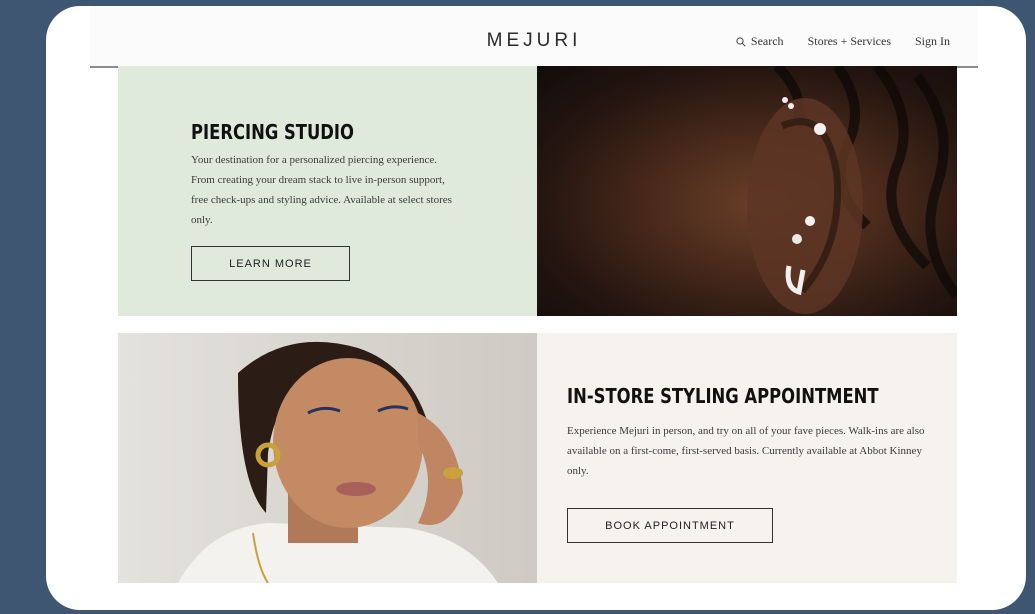 This screenshot has width=1035, height=614. Describe the element at coordinates (723, 396) in the screenshot. I see `styling-appointment-title: IN-STORE STYLING APPOINTMENT` at that location.